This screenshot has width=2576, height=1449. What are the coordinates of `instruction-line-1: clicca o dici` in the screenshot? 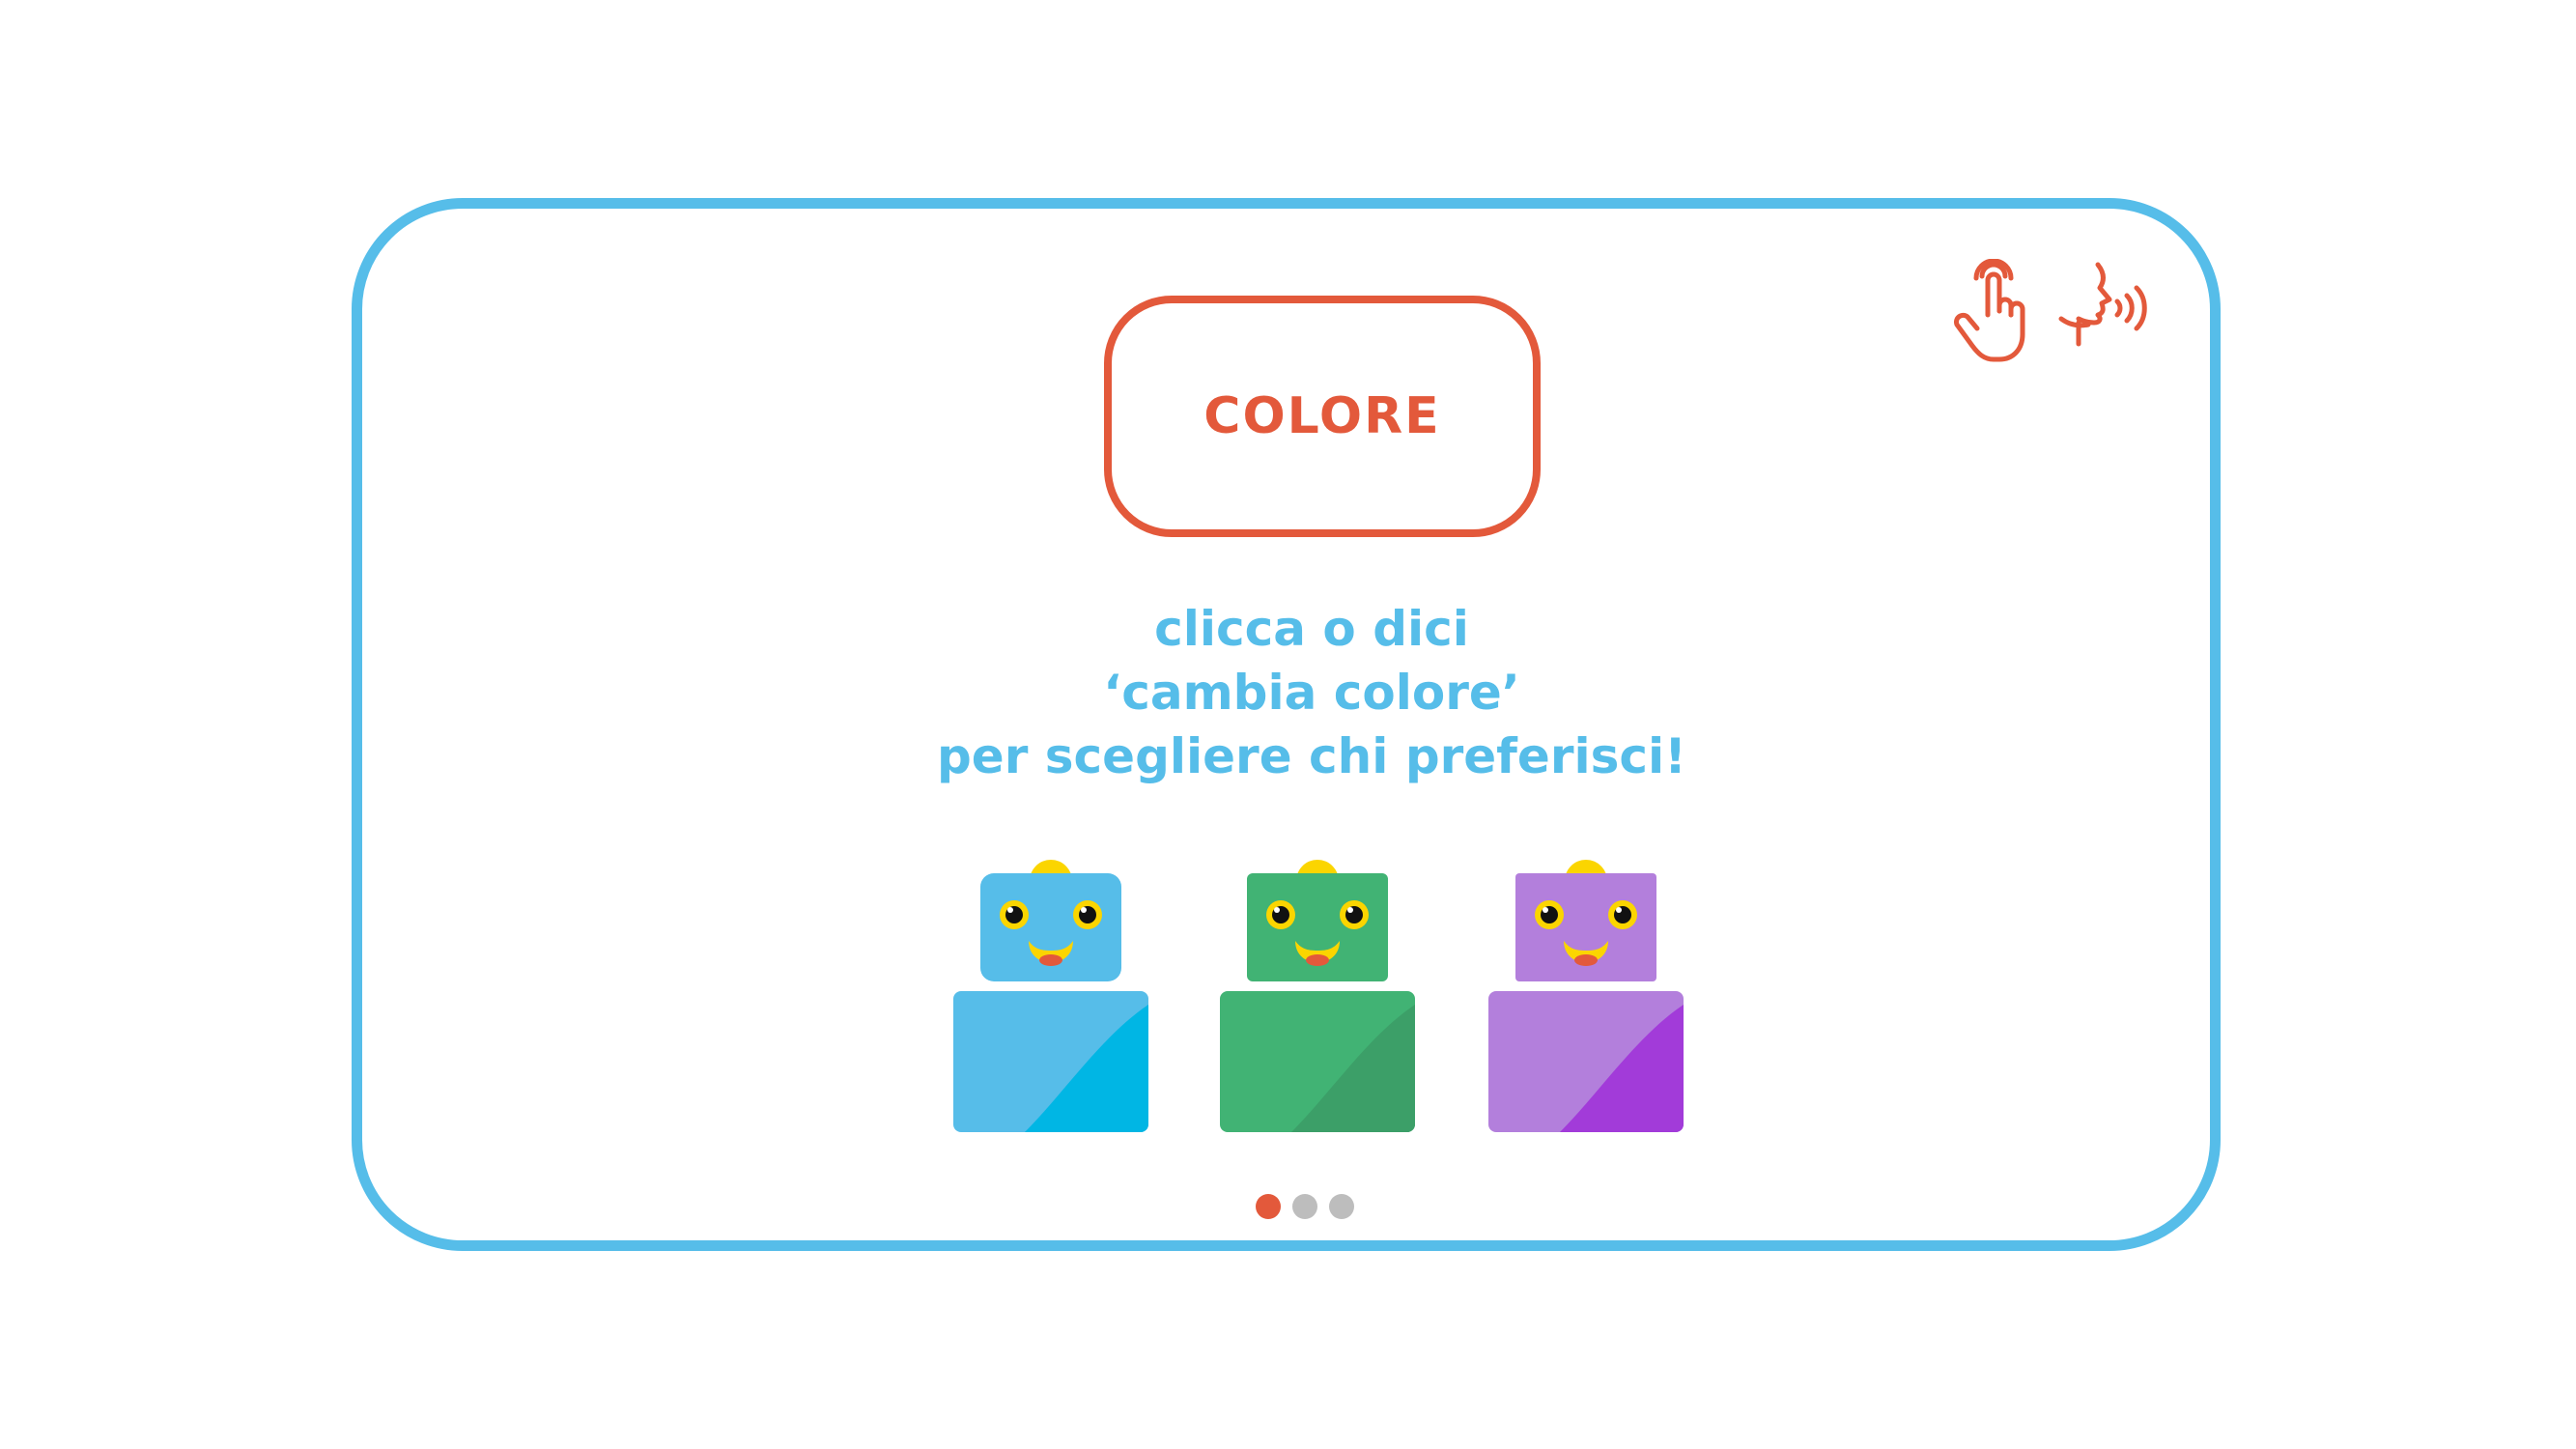 It's located at (1311, 629).